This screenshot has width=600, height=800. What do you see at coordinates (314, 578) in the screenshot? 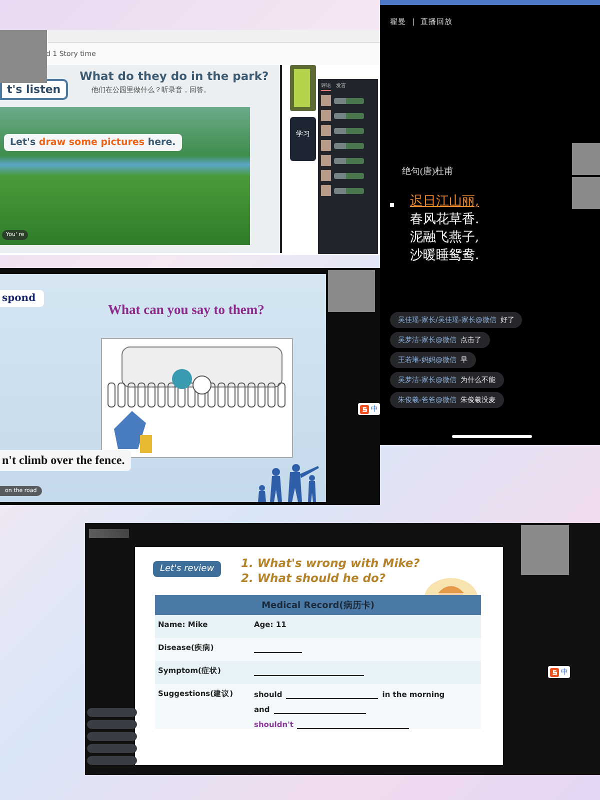
I see `slide-question: 2. What should he do?` at bounding box center [314, 578].